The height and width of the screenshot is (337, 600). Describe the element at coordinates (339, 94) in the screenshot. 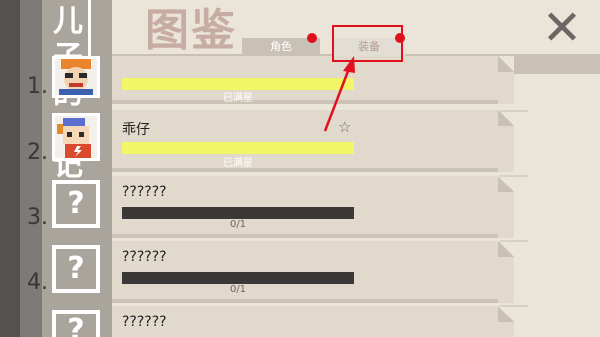

I see `annotation-arrow-icon` at that location.